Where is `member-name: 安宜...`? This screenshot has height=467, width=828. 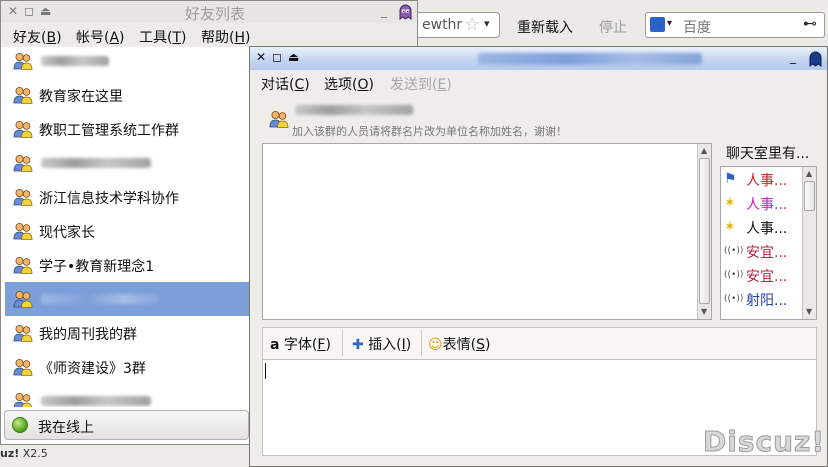 member-name: 安宜... is located at coordinates (767, 277).